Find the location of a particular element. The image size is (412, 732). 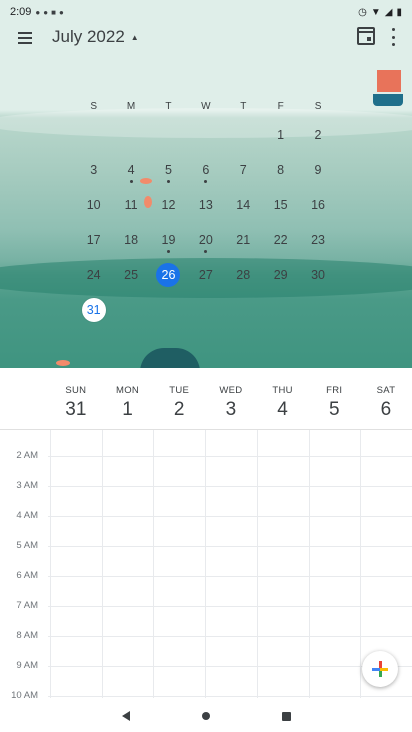

mini-calendar-day: 2 is located at coordinates (317, 134).